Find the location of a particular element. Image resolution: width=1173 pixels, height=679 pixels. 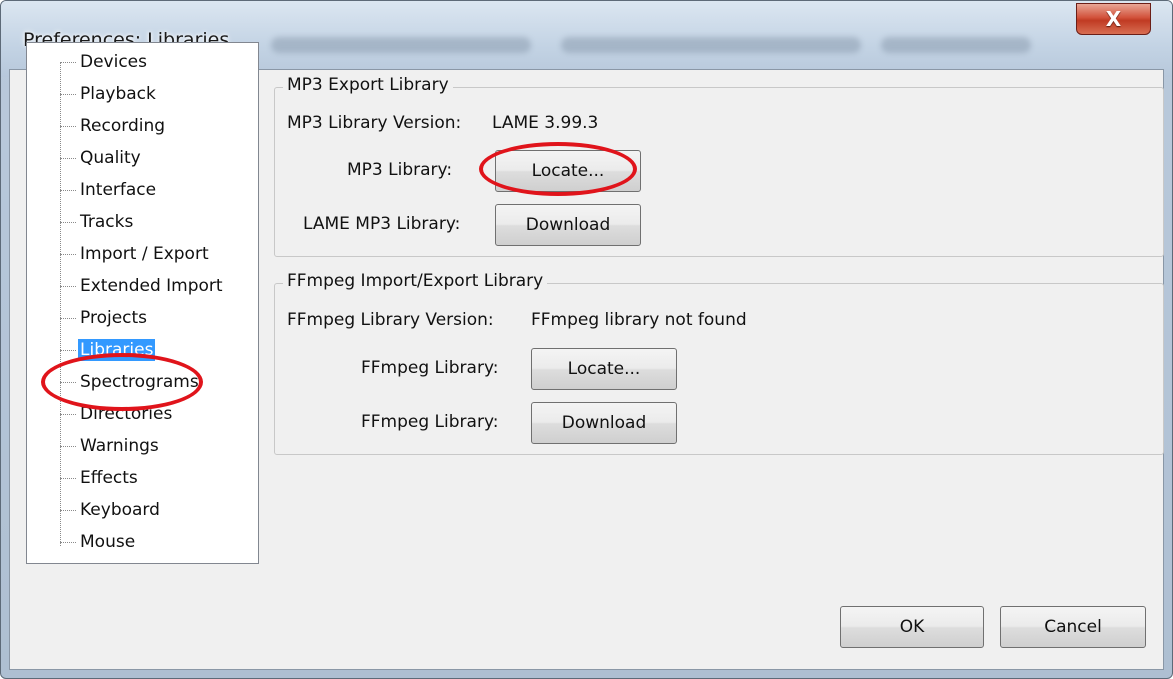

tree-item-devices: Devices is located at coordinates (104, 62).